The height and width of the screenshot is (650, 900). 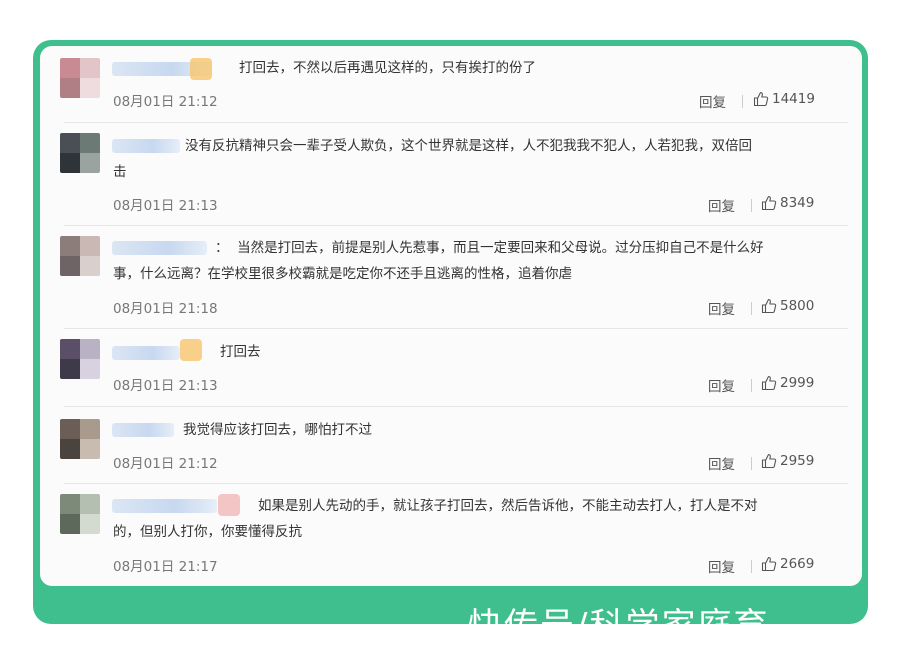 I want to click on like-button: 2669, so click(x=787, y=564).